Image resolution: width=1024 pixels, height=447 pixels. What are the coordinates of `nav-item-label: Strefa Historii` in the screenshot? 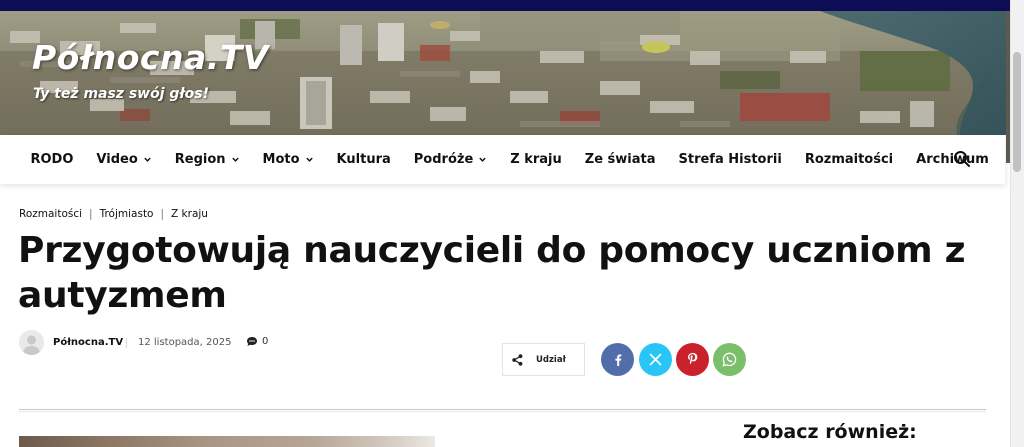 It's located at (730, 159).